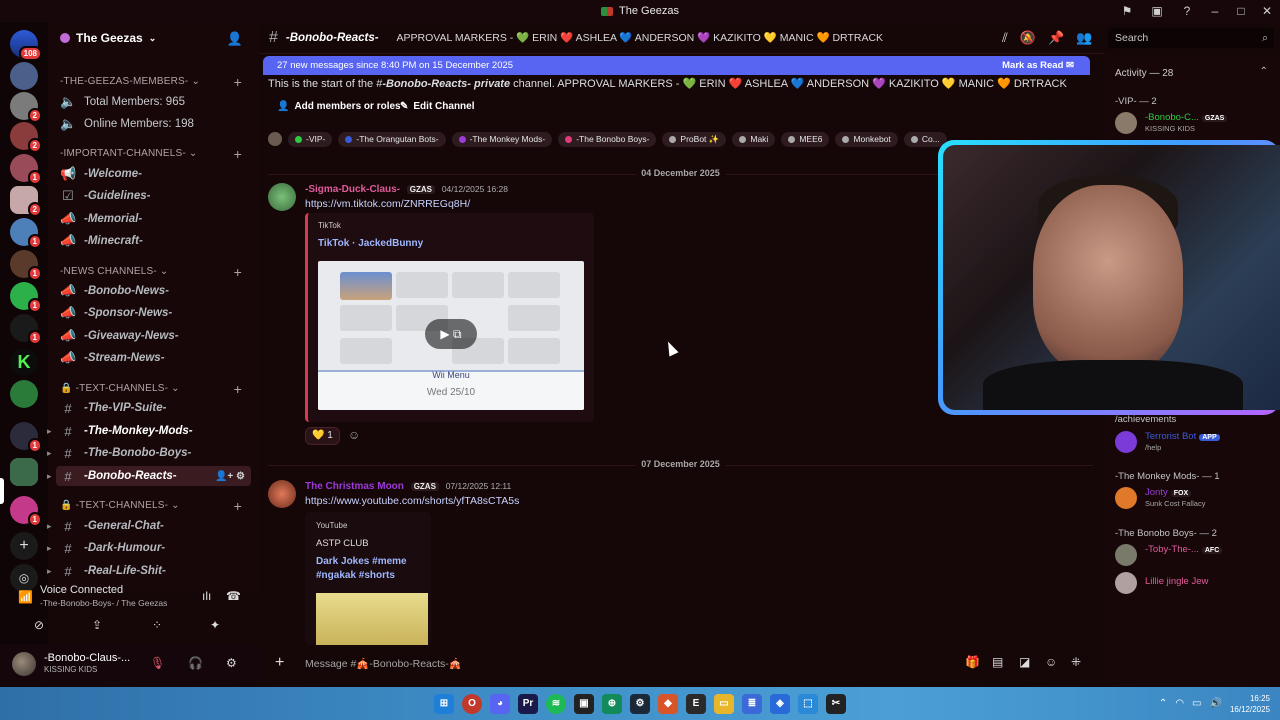 Image resolution: width=1280 pixels, height=720 pixels. What do you see at coordinates (612, 703) in the screenshot?
I see `xbox-icon: ⊕` at bounding box center [612, 703].